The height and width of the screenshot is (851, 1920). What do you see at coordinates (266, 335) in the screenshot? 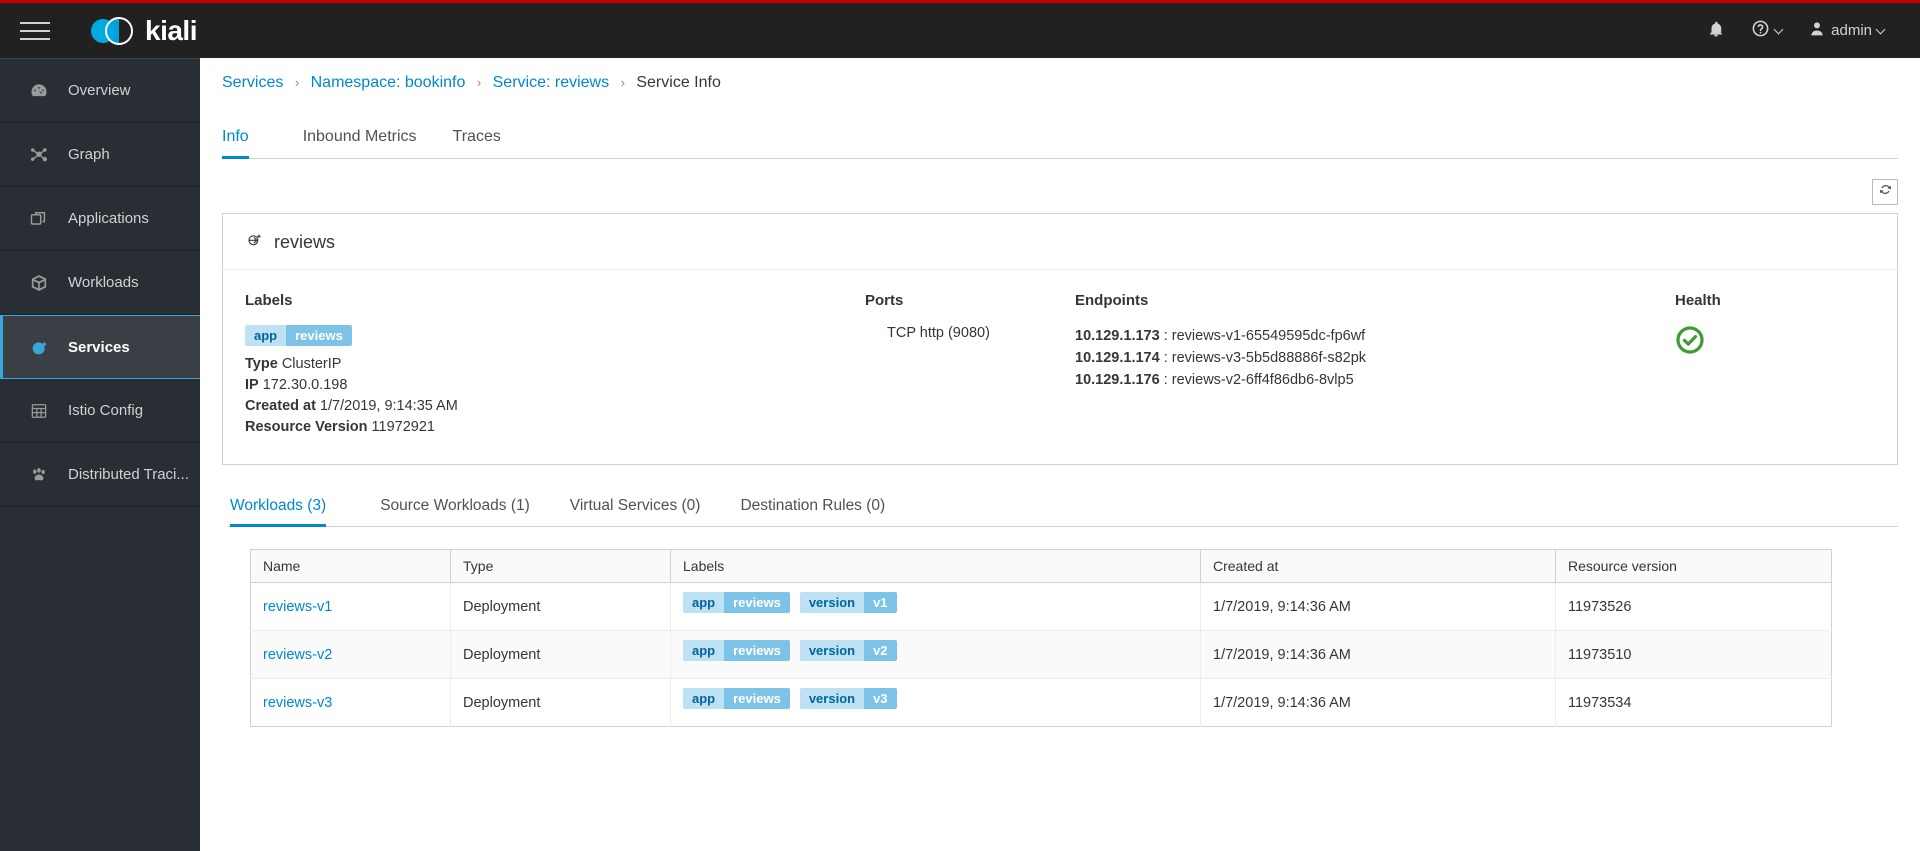
I see `label-badge-key: app` at bounding box center [266, 335].